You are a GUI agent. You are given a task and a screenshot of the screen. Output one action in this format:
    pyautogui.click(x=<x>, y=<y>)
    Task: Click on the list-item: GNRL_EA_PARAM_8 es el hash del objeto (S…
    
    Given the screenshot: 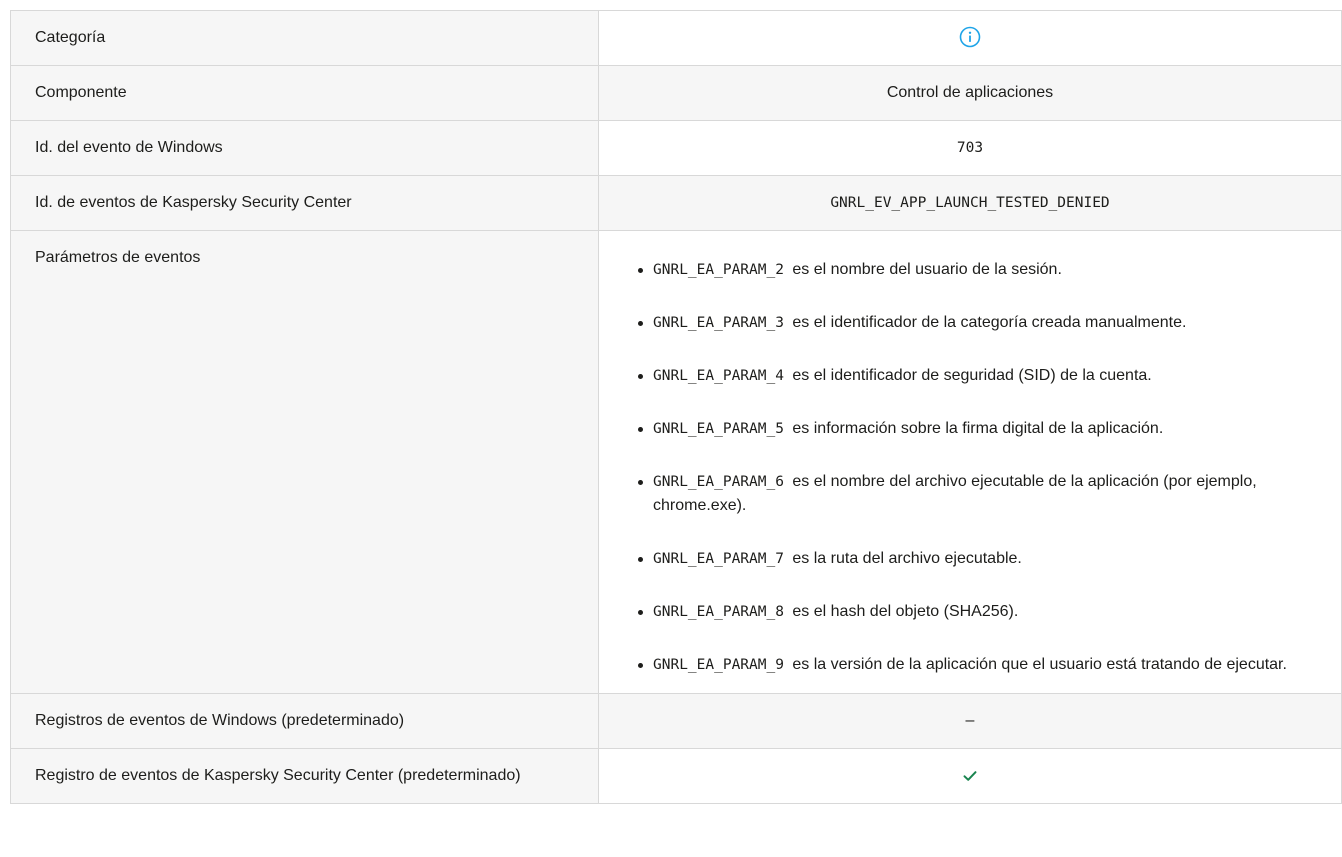 What is the action you would take?
    pyautogui.click(x=982, y=612)
    